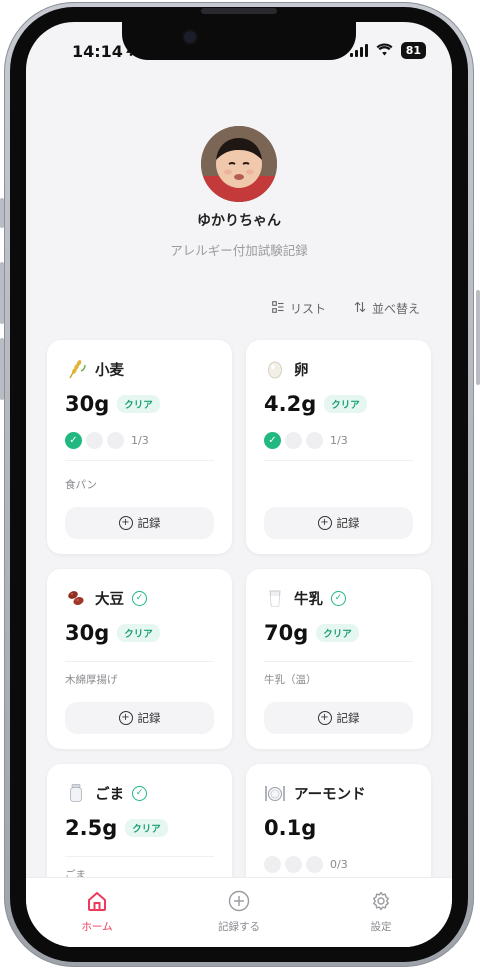 This screenshot has width=480, height=969. What do you see at coordinates (239, 164) in the screenshot?
I see `avatar` at bounding box center [239, 164].